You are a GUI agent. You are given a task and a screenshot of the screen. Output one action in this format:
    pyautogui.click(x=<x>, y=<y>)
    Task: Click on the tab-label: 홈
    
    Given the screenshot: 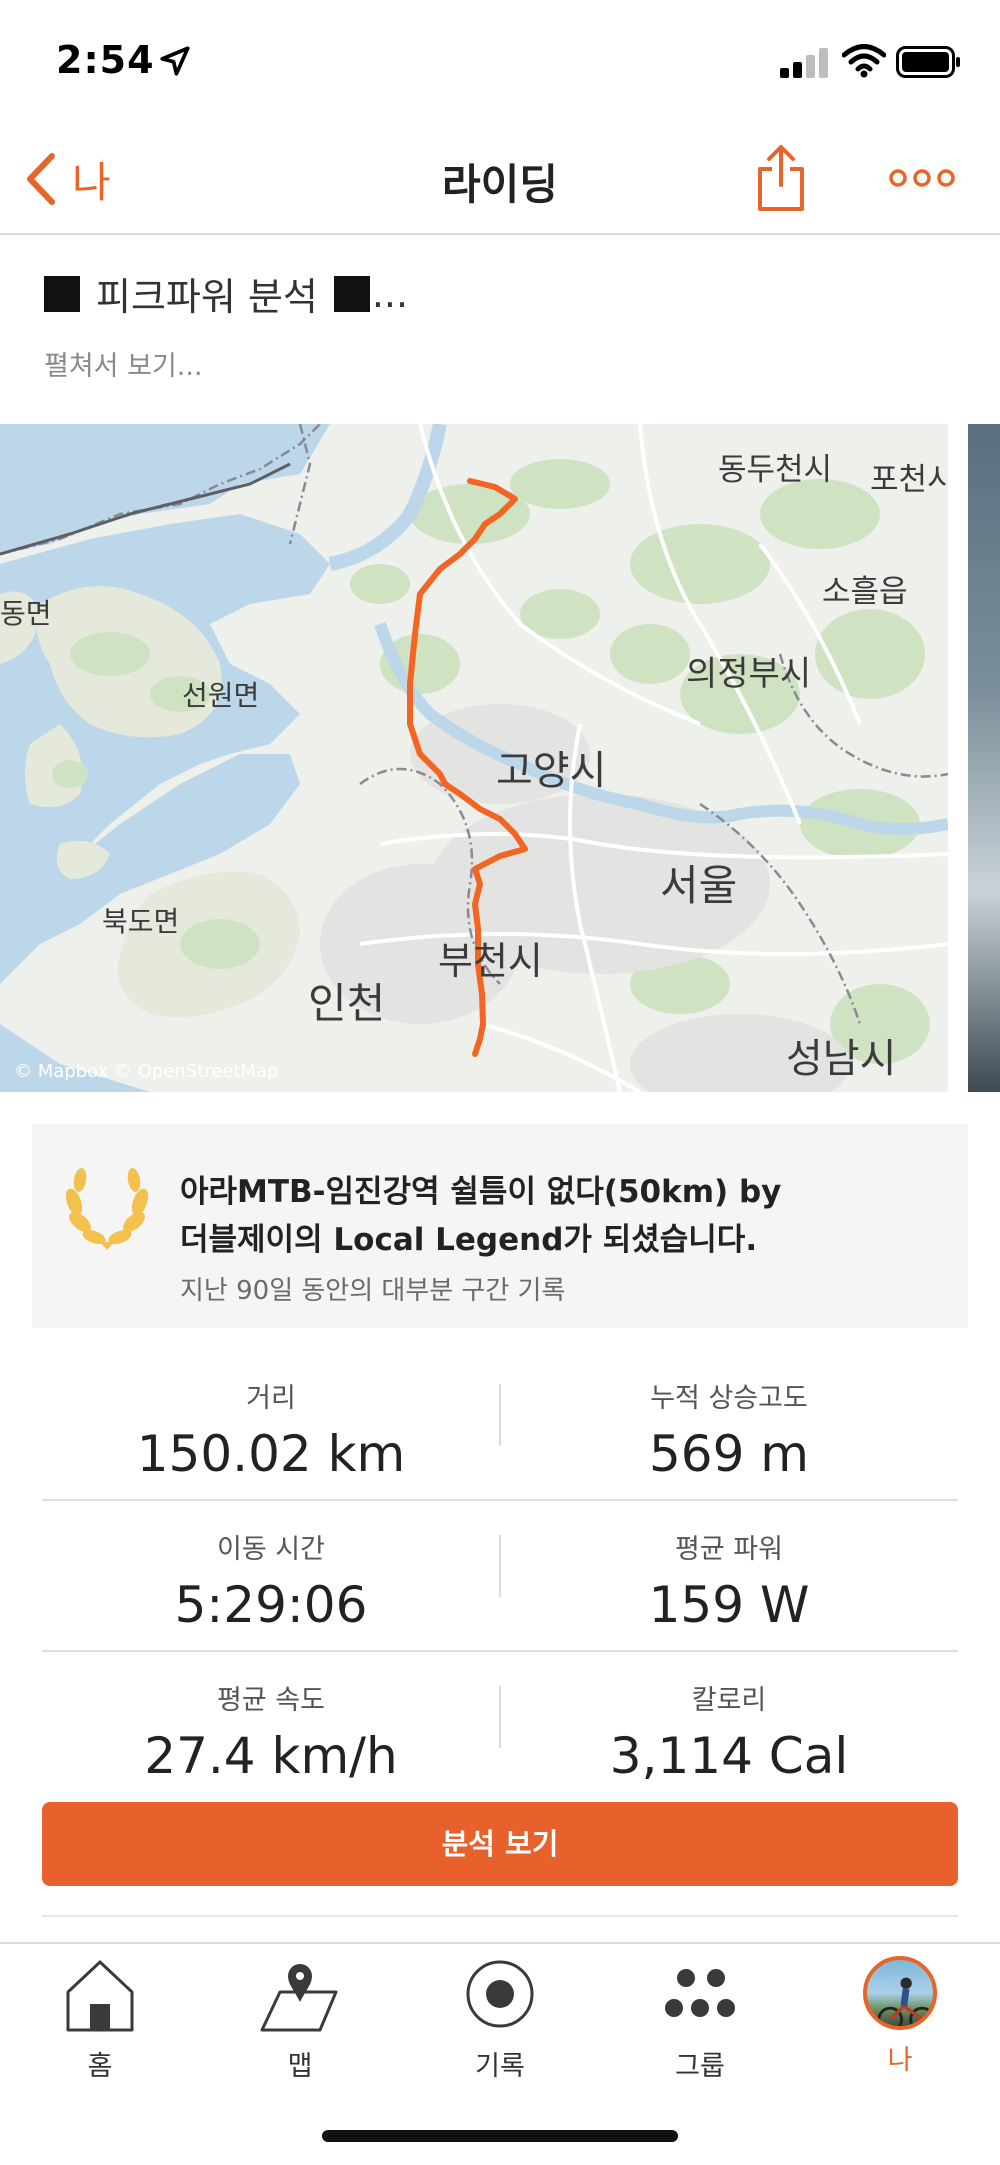 What is the action you would take?
    pyautogui.click(x=100, y=2066)
    